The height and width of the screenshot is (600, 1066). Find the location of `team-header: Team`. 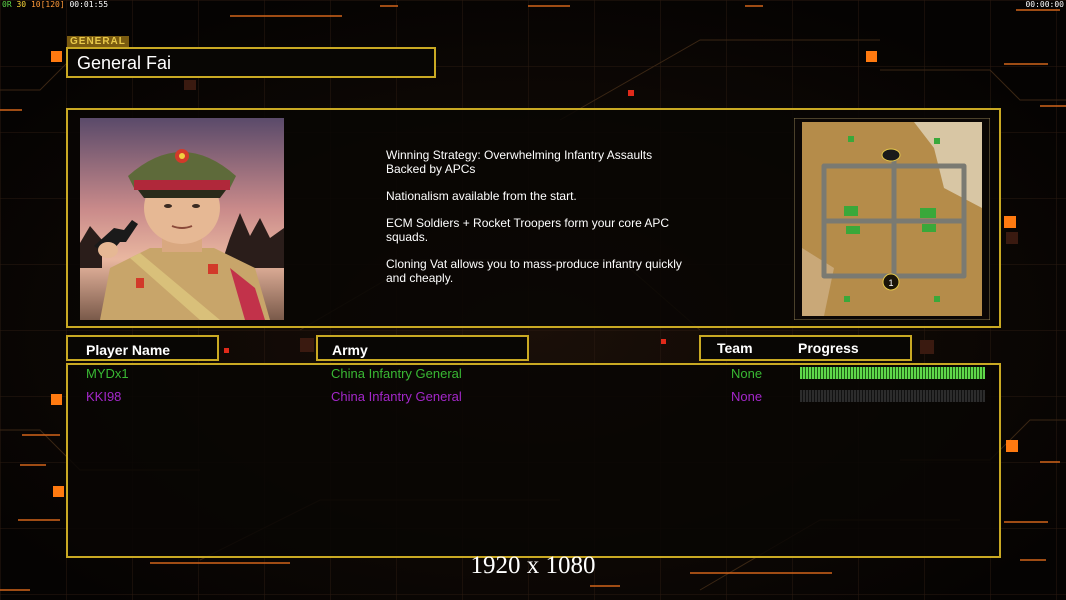

team-header: Team is located at coordinates (735, 348).